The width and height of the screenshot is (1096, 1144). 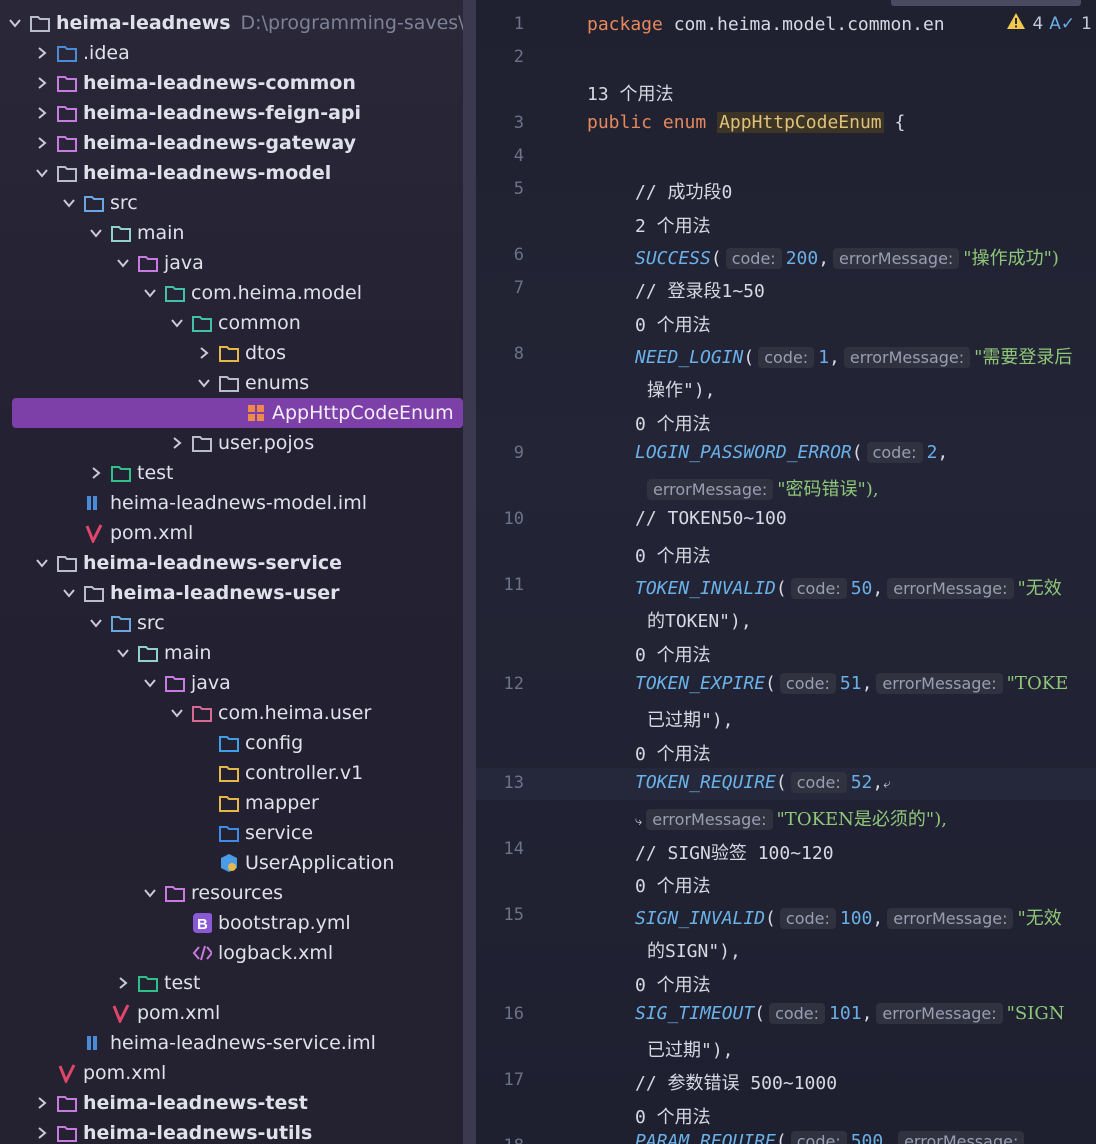 I want to click on code-line-16: SIG_TIMEOUT(code: 101, errorMessage: "SIGN, so click(x=850, y=1013).